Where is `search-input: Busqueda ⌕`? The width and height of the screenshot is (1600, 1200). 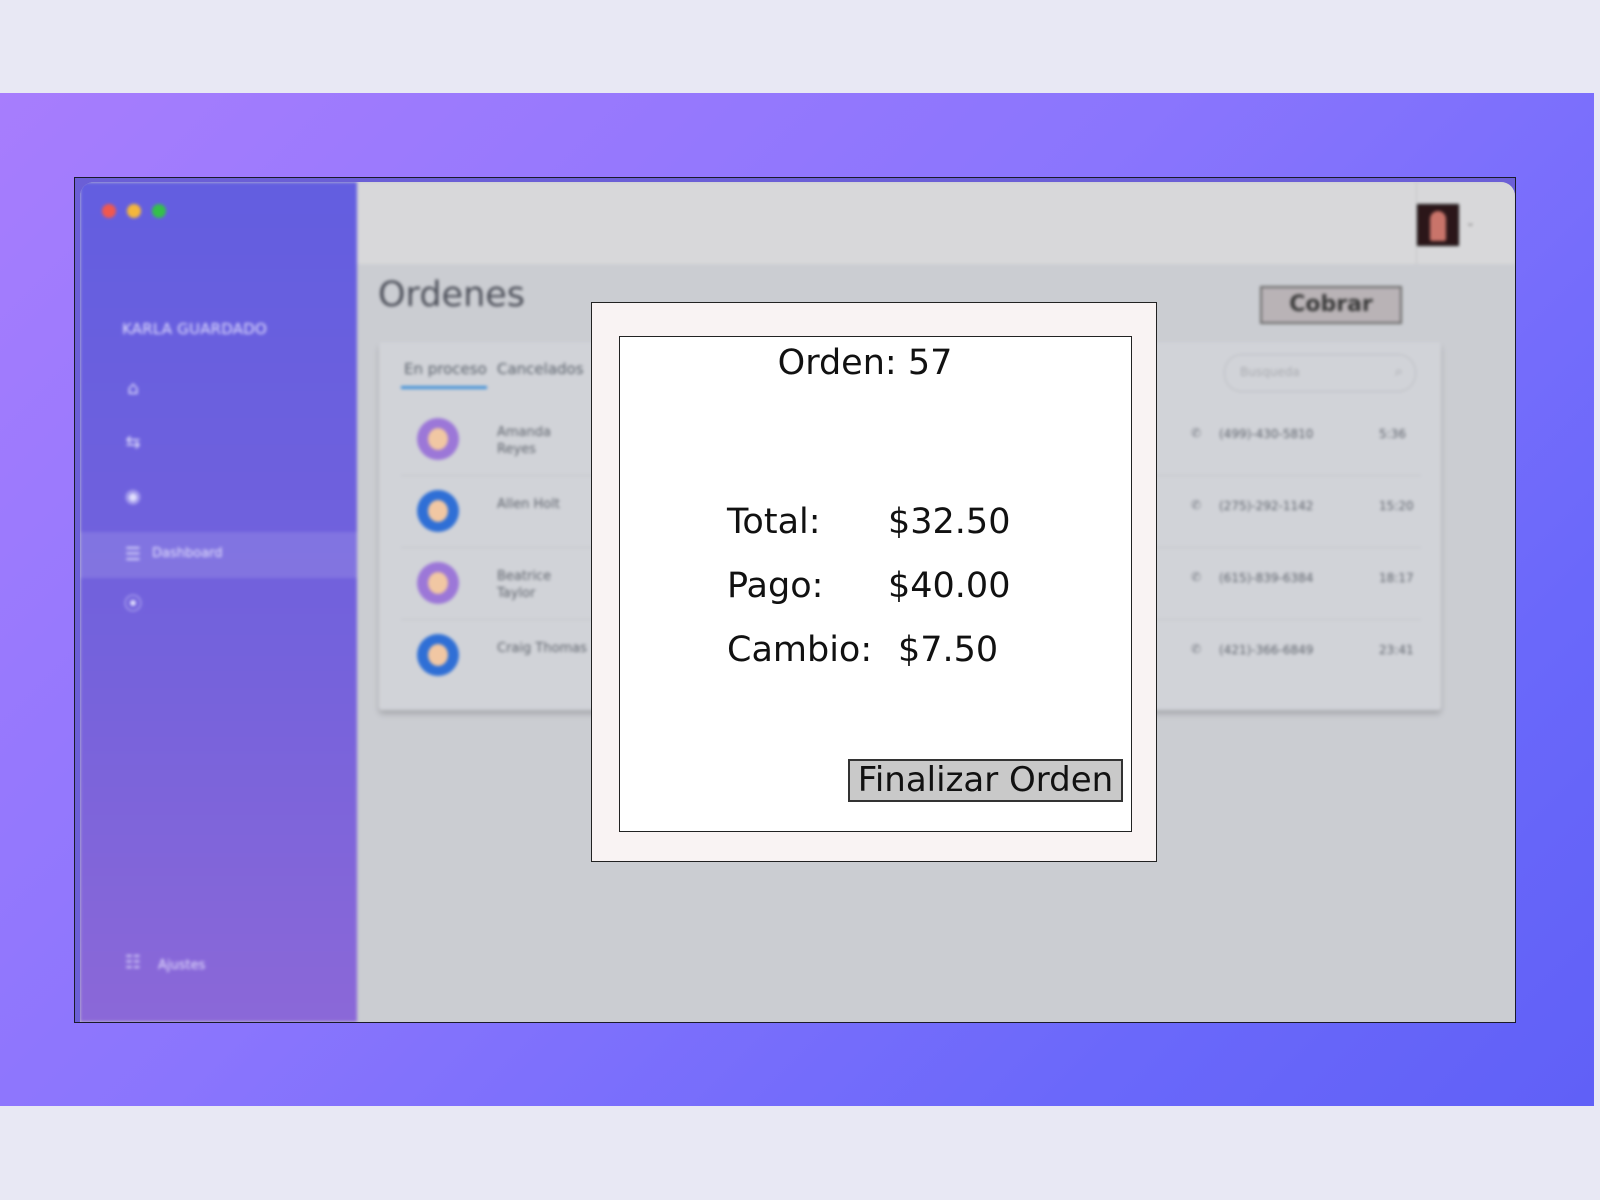 search-input: Busqueda ⌕ is located at coordinates (1320, 373).